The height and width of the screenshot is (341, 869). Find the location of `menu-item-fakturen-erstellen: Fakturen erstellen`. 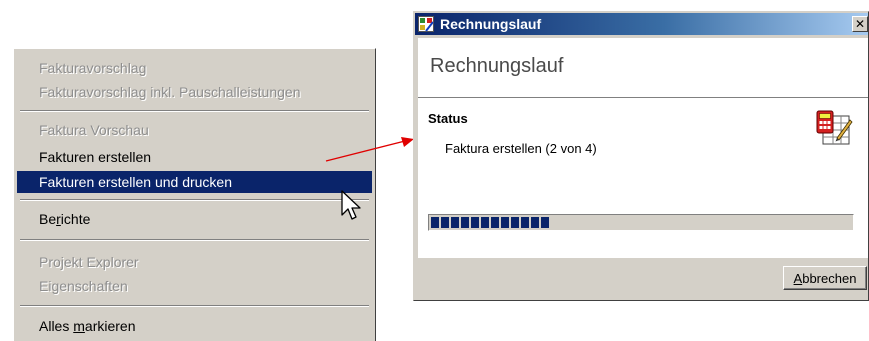

menu-item-fakturen-erstellen: Fakturen erstellen is located at coordinates (194, 157).